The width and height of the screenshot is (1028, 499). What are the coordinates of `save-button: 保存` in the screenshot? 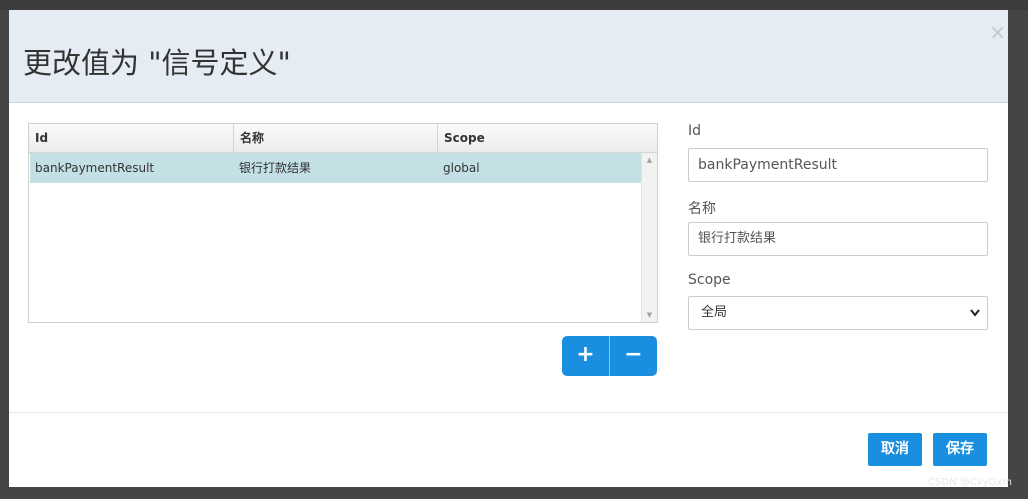 It's located at (960, 449).